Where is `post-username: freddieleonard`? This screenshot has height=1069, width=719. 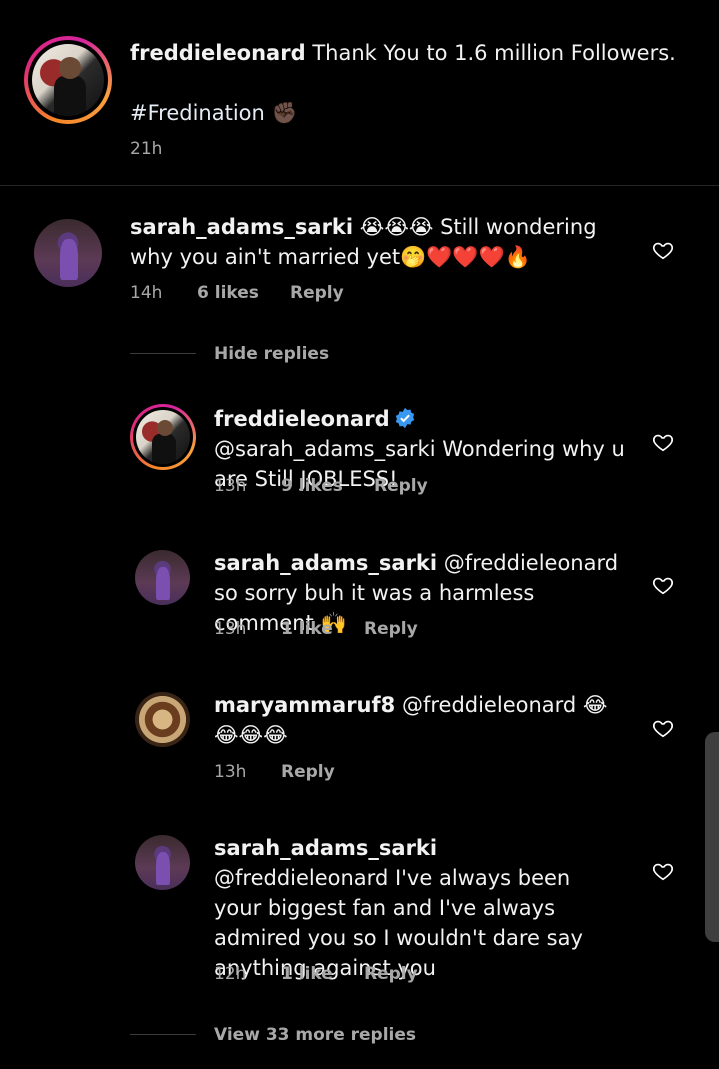
post-username: freddieleonard is located at coordinates (218, 53).